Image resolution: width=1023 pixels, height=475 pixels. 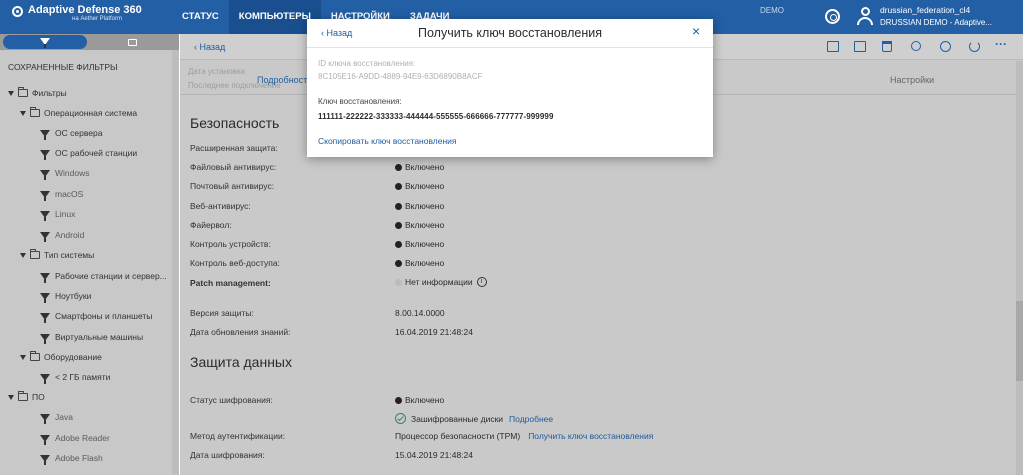 I want to click on main-scrollbar-thumb, so click(x=1019, y=341).